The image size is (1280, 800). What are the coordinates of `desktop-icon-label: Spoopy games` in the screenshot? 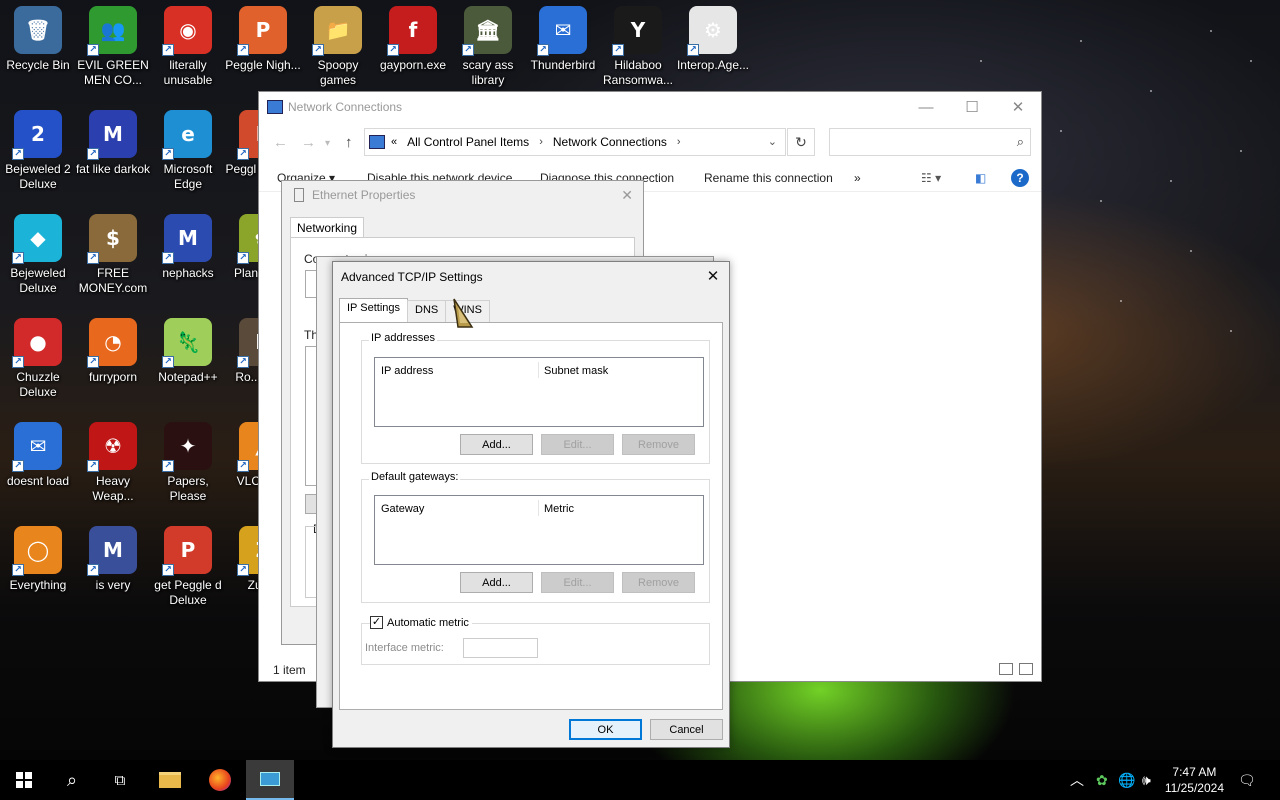 It's located at (338, 72).